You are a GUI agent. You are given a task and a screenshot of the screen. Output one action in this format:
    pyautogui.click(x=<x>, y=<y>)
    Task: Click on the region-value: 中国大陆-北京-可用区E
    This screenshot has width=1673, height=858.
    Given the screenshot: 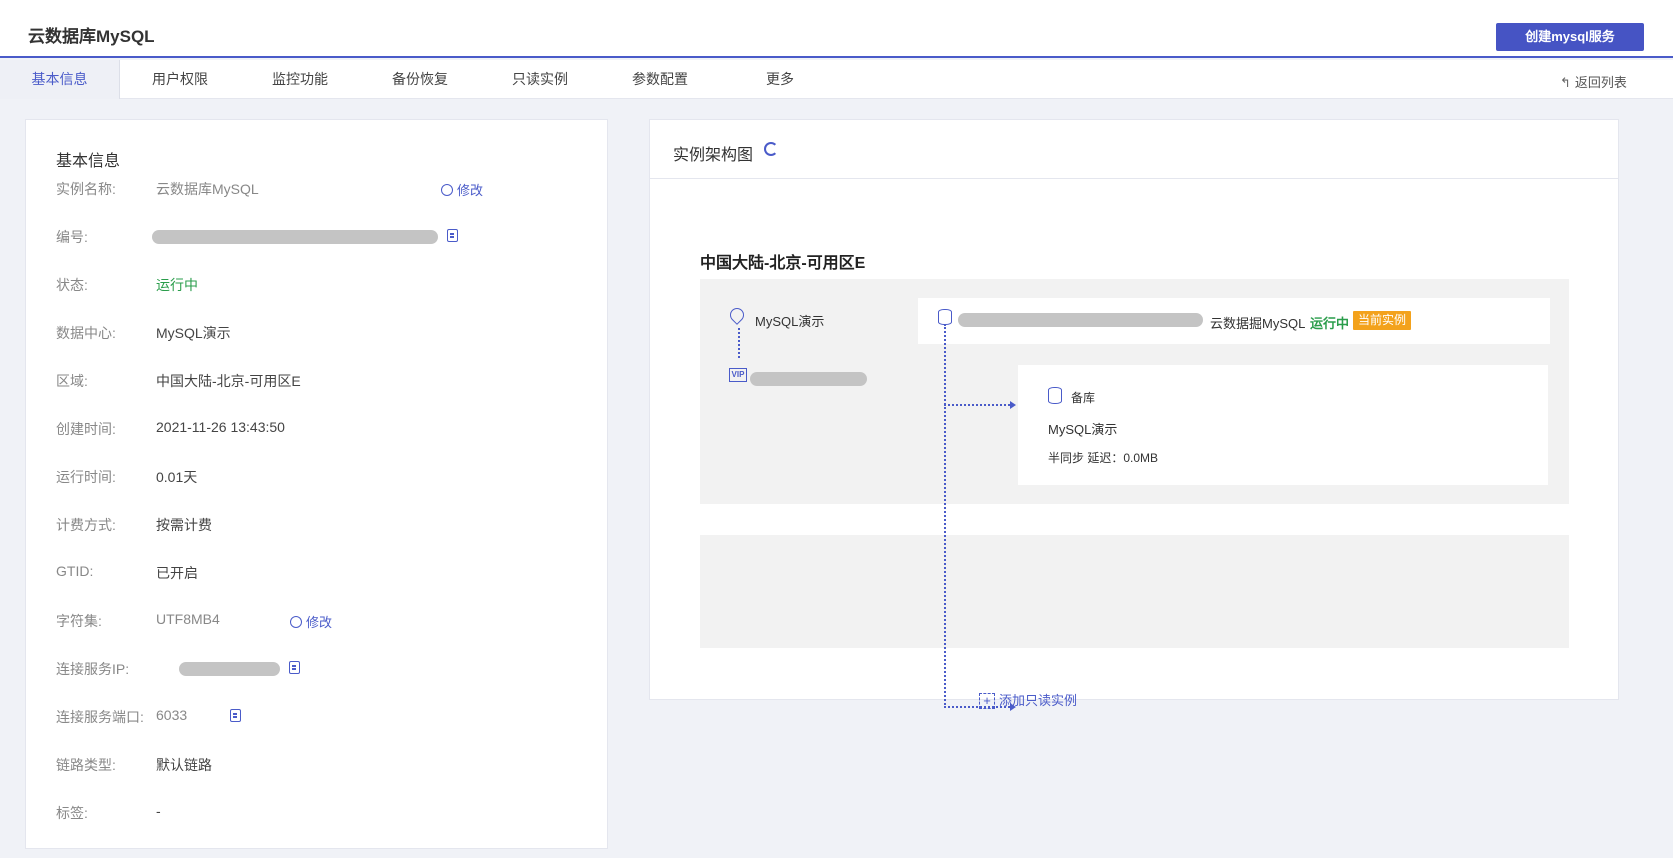 What is the action you would take?
    pyautogui.click(x=228, y=381)
    